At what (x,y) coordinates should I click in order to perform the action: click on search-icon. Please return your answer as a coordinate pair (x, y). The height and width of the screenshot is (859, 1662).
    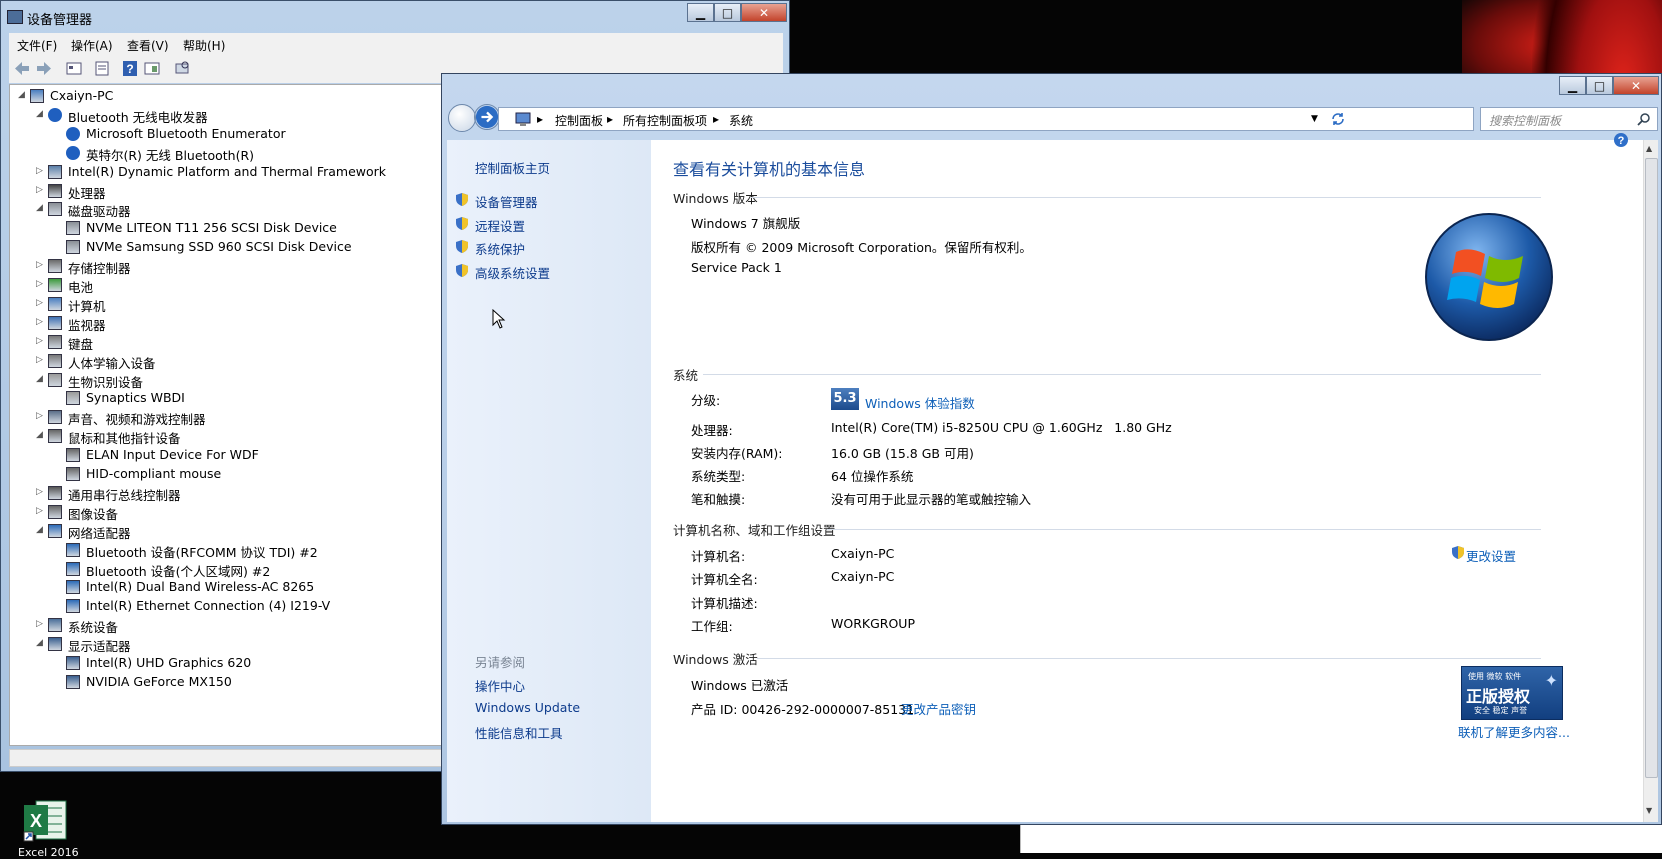
    Looking at the image, I should click on (1644, 119).